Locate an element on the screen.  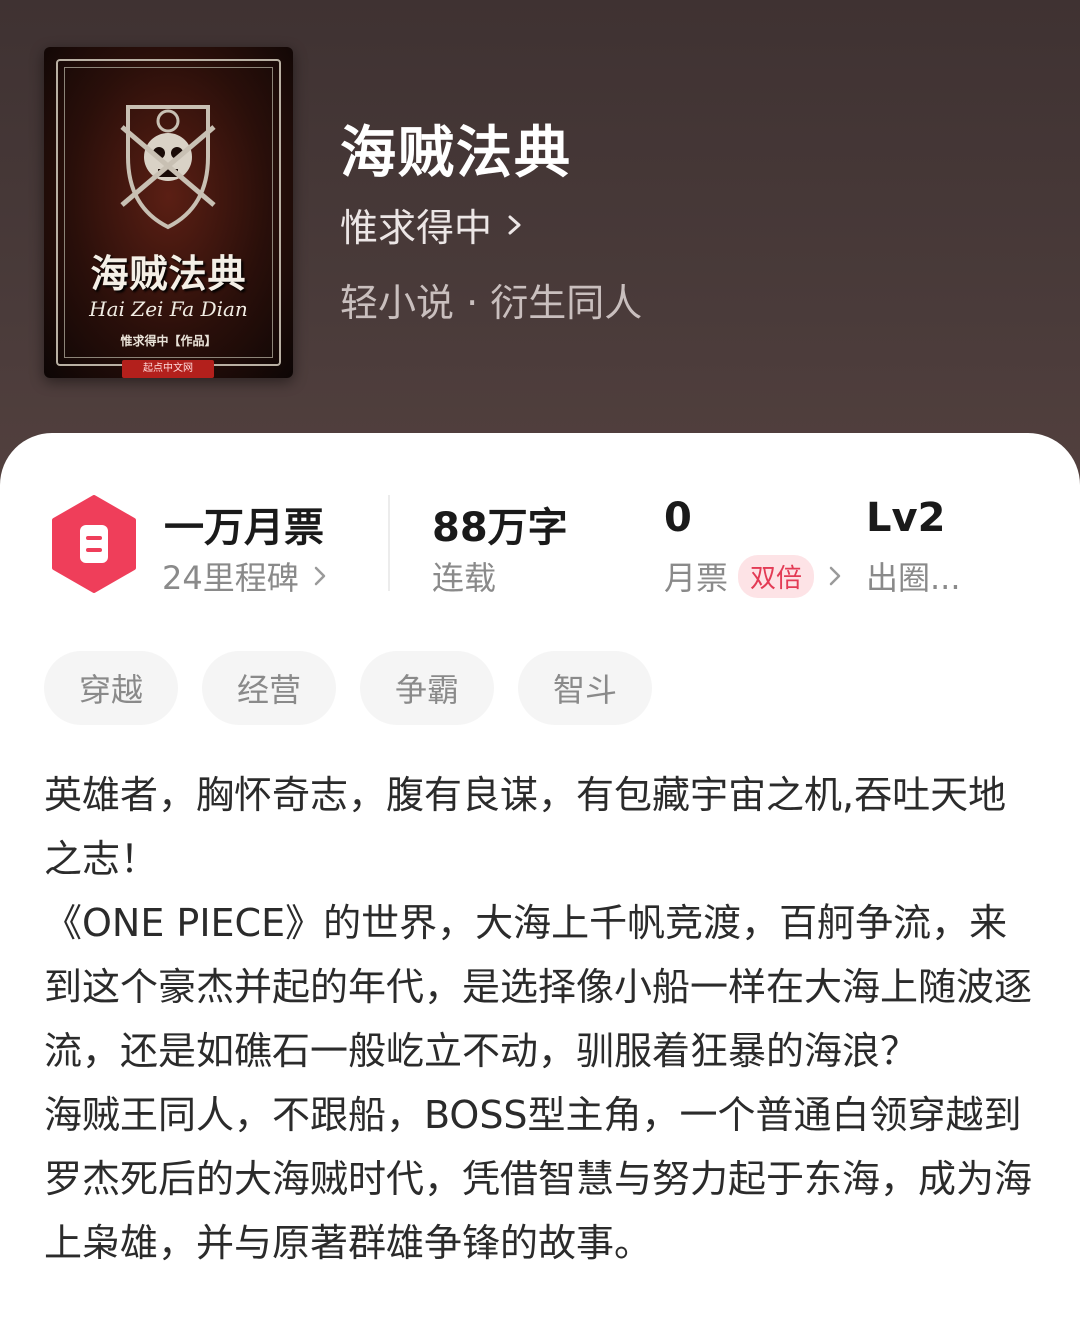
serial-status: 连载 is located at coordinates (464, 576).